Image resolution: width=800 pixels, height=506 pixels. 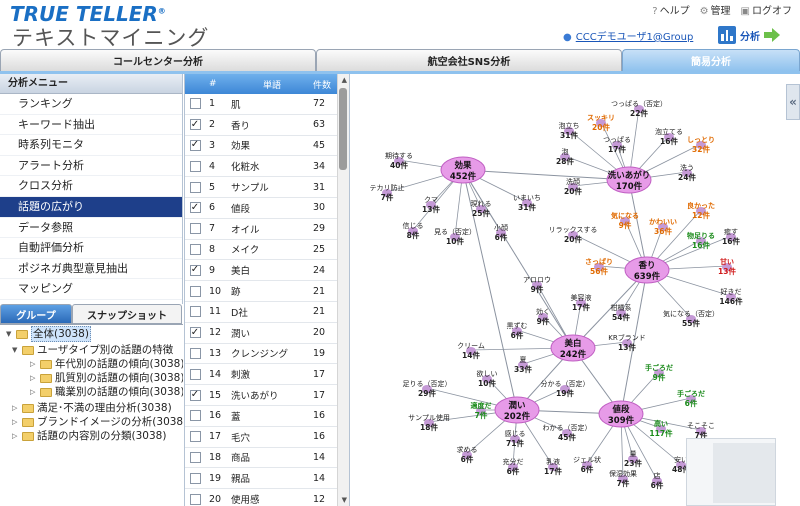 What do you see at coordinates (91, 166) in the screenshot?
I see `menu-item: アラート分析` at bounding box center [91, 166].